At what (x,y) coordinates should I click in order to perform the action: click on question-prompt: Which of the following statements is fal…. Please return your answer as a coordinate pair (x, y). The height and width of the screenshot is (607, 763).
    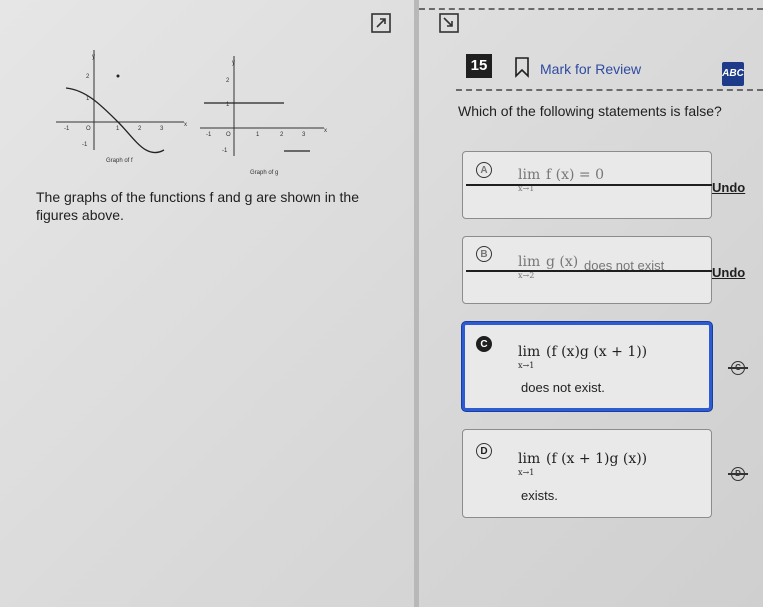
    Looking at the image, I should click on (590, 111).